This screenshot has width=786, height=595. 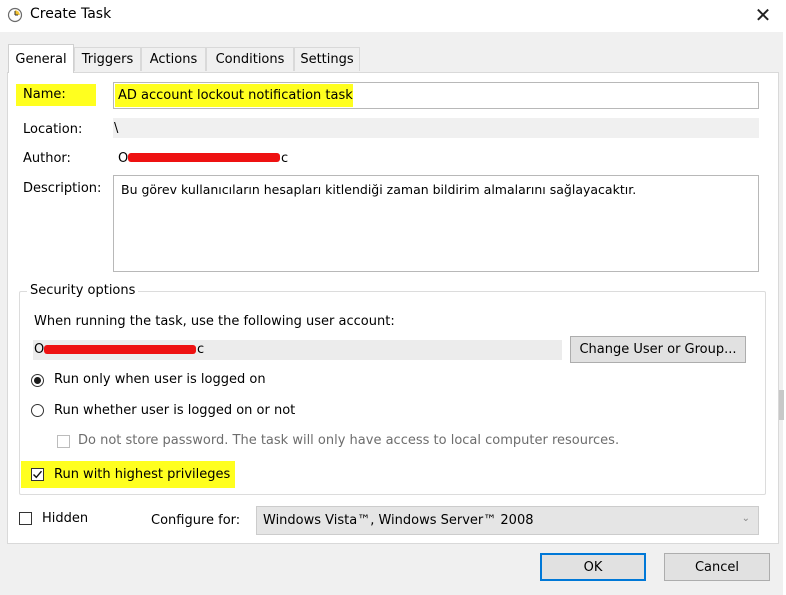 What do you see at coordinates (15, 15) in the screenshot?
I see `task-scheduler-clock-icon` at bounding box center [15, 15].